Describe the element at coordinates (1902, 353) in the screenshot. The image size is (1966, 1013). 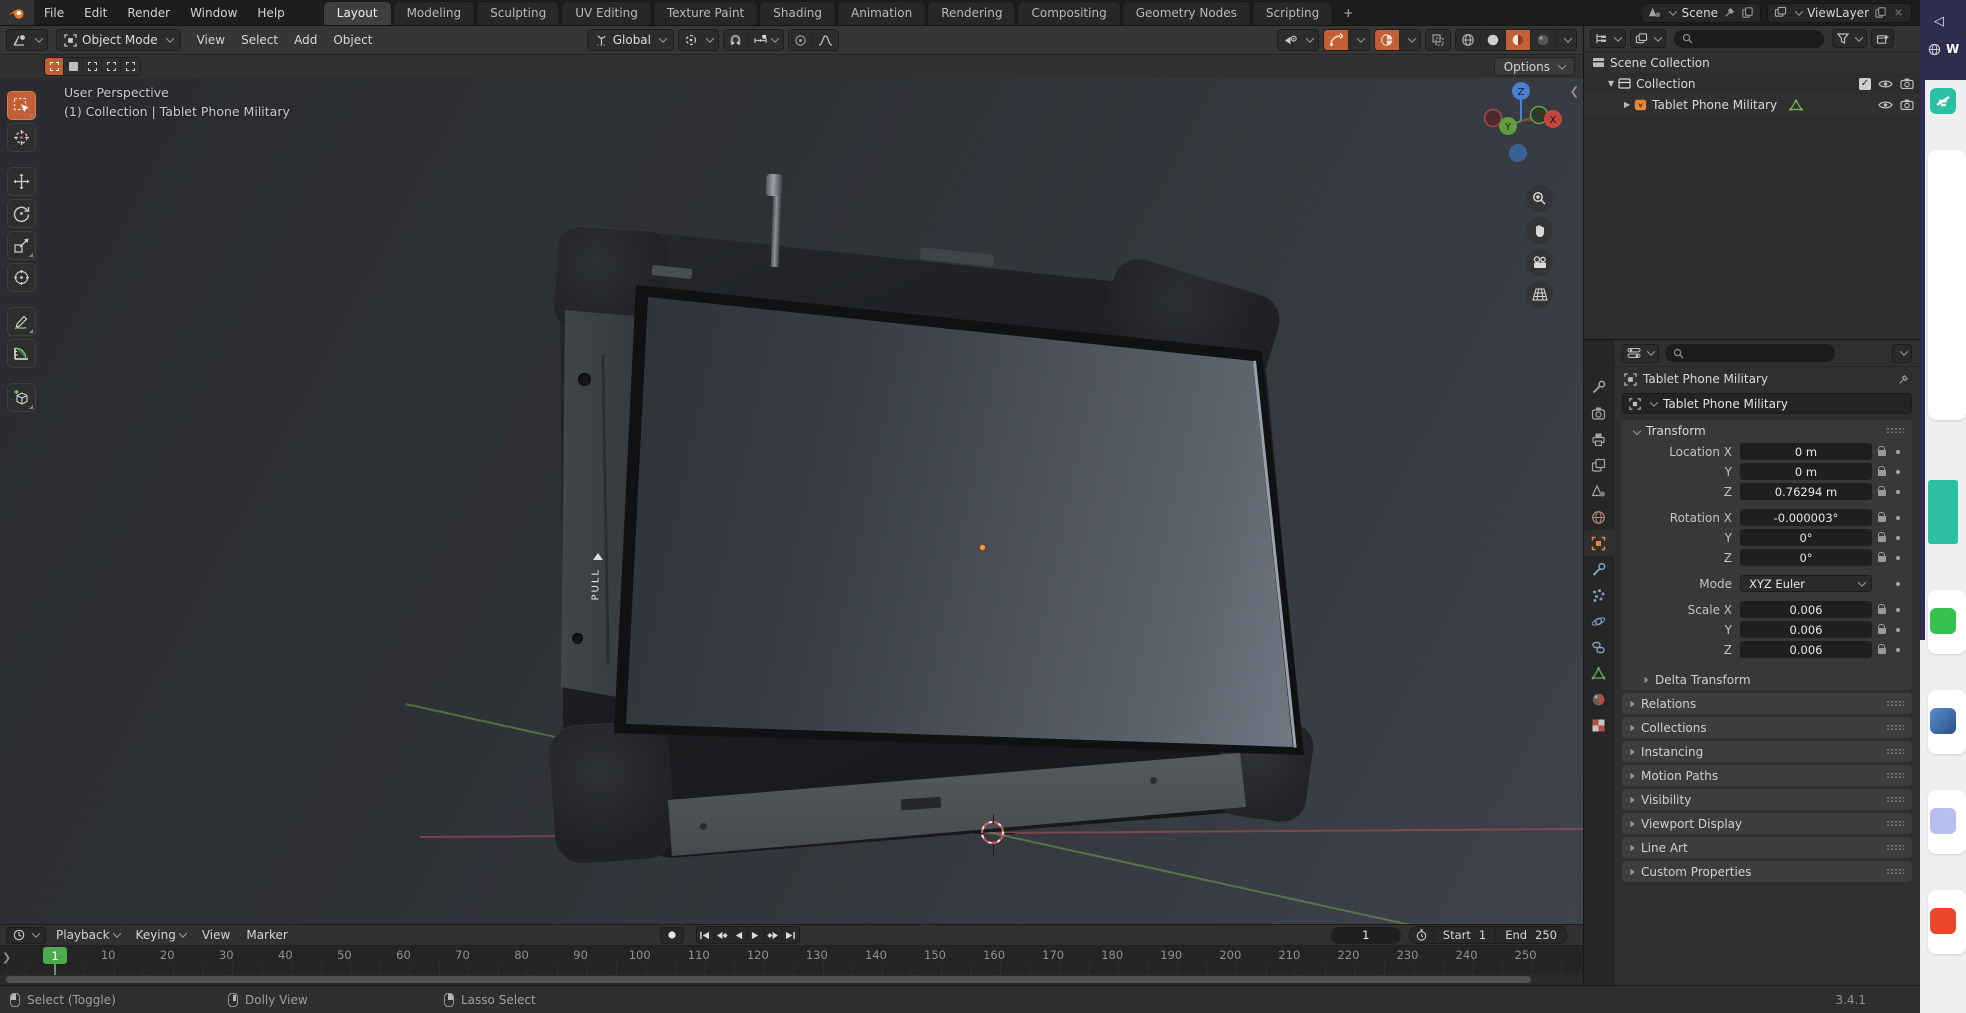
I see `properties-options-dropdown` at that location.